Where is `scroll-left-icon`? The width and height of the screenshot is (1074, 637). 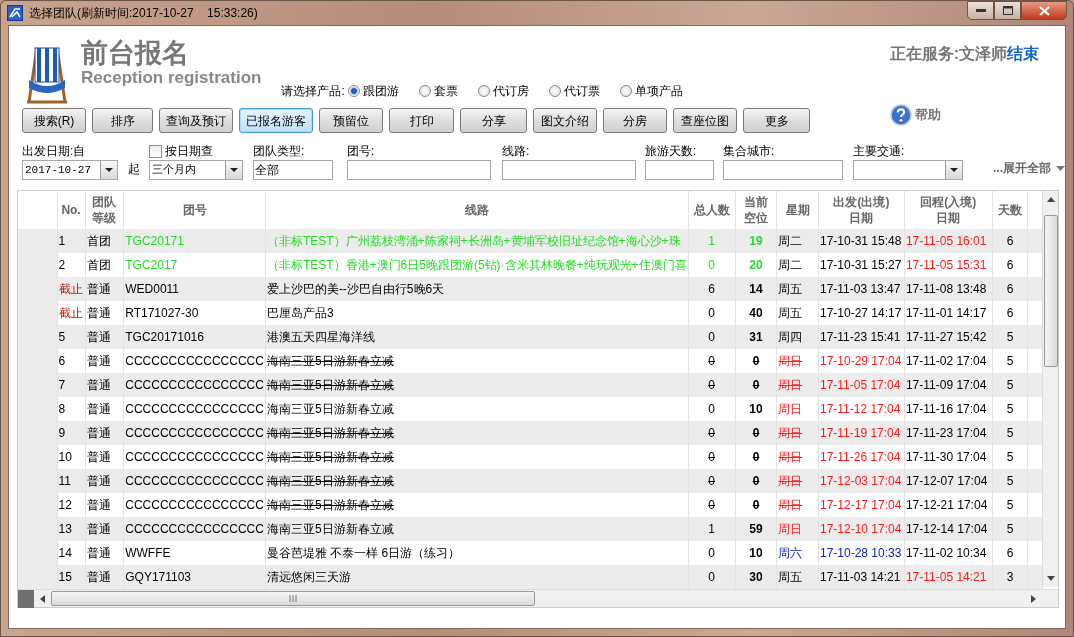
scroll-left-icon is located at coordinates (42, 598).